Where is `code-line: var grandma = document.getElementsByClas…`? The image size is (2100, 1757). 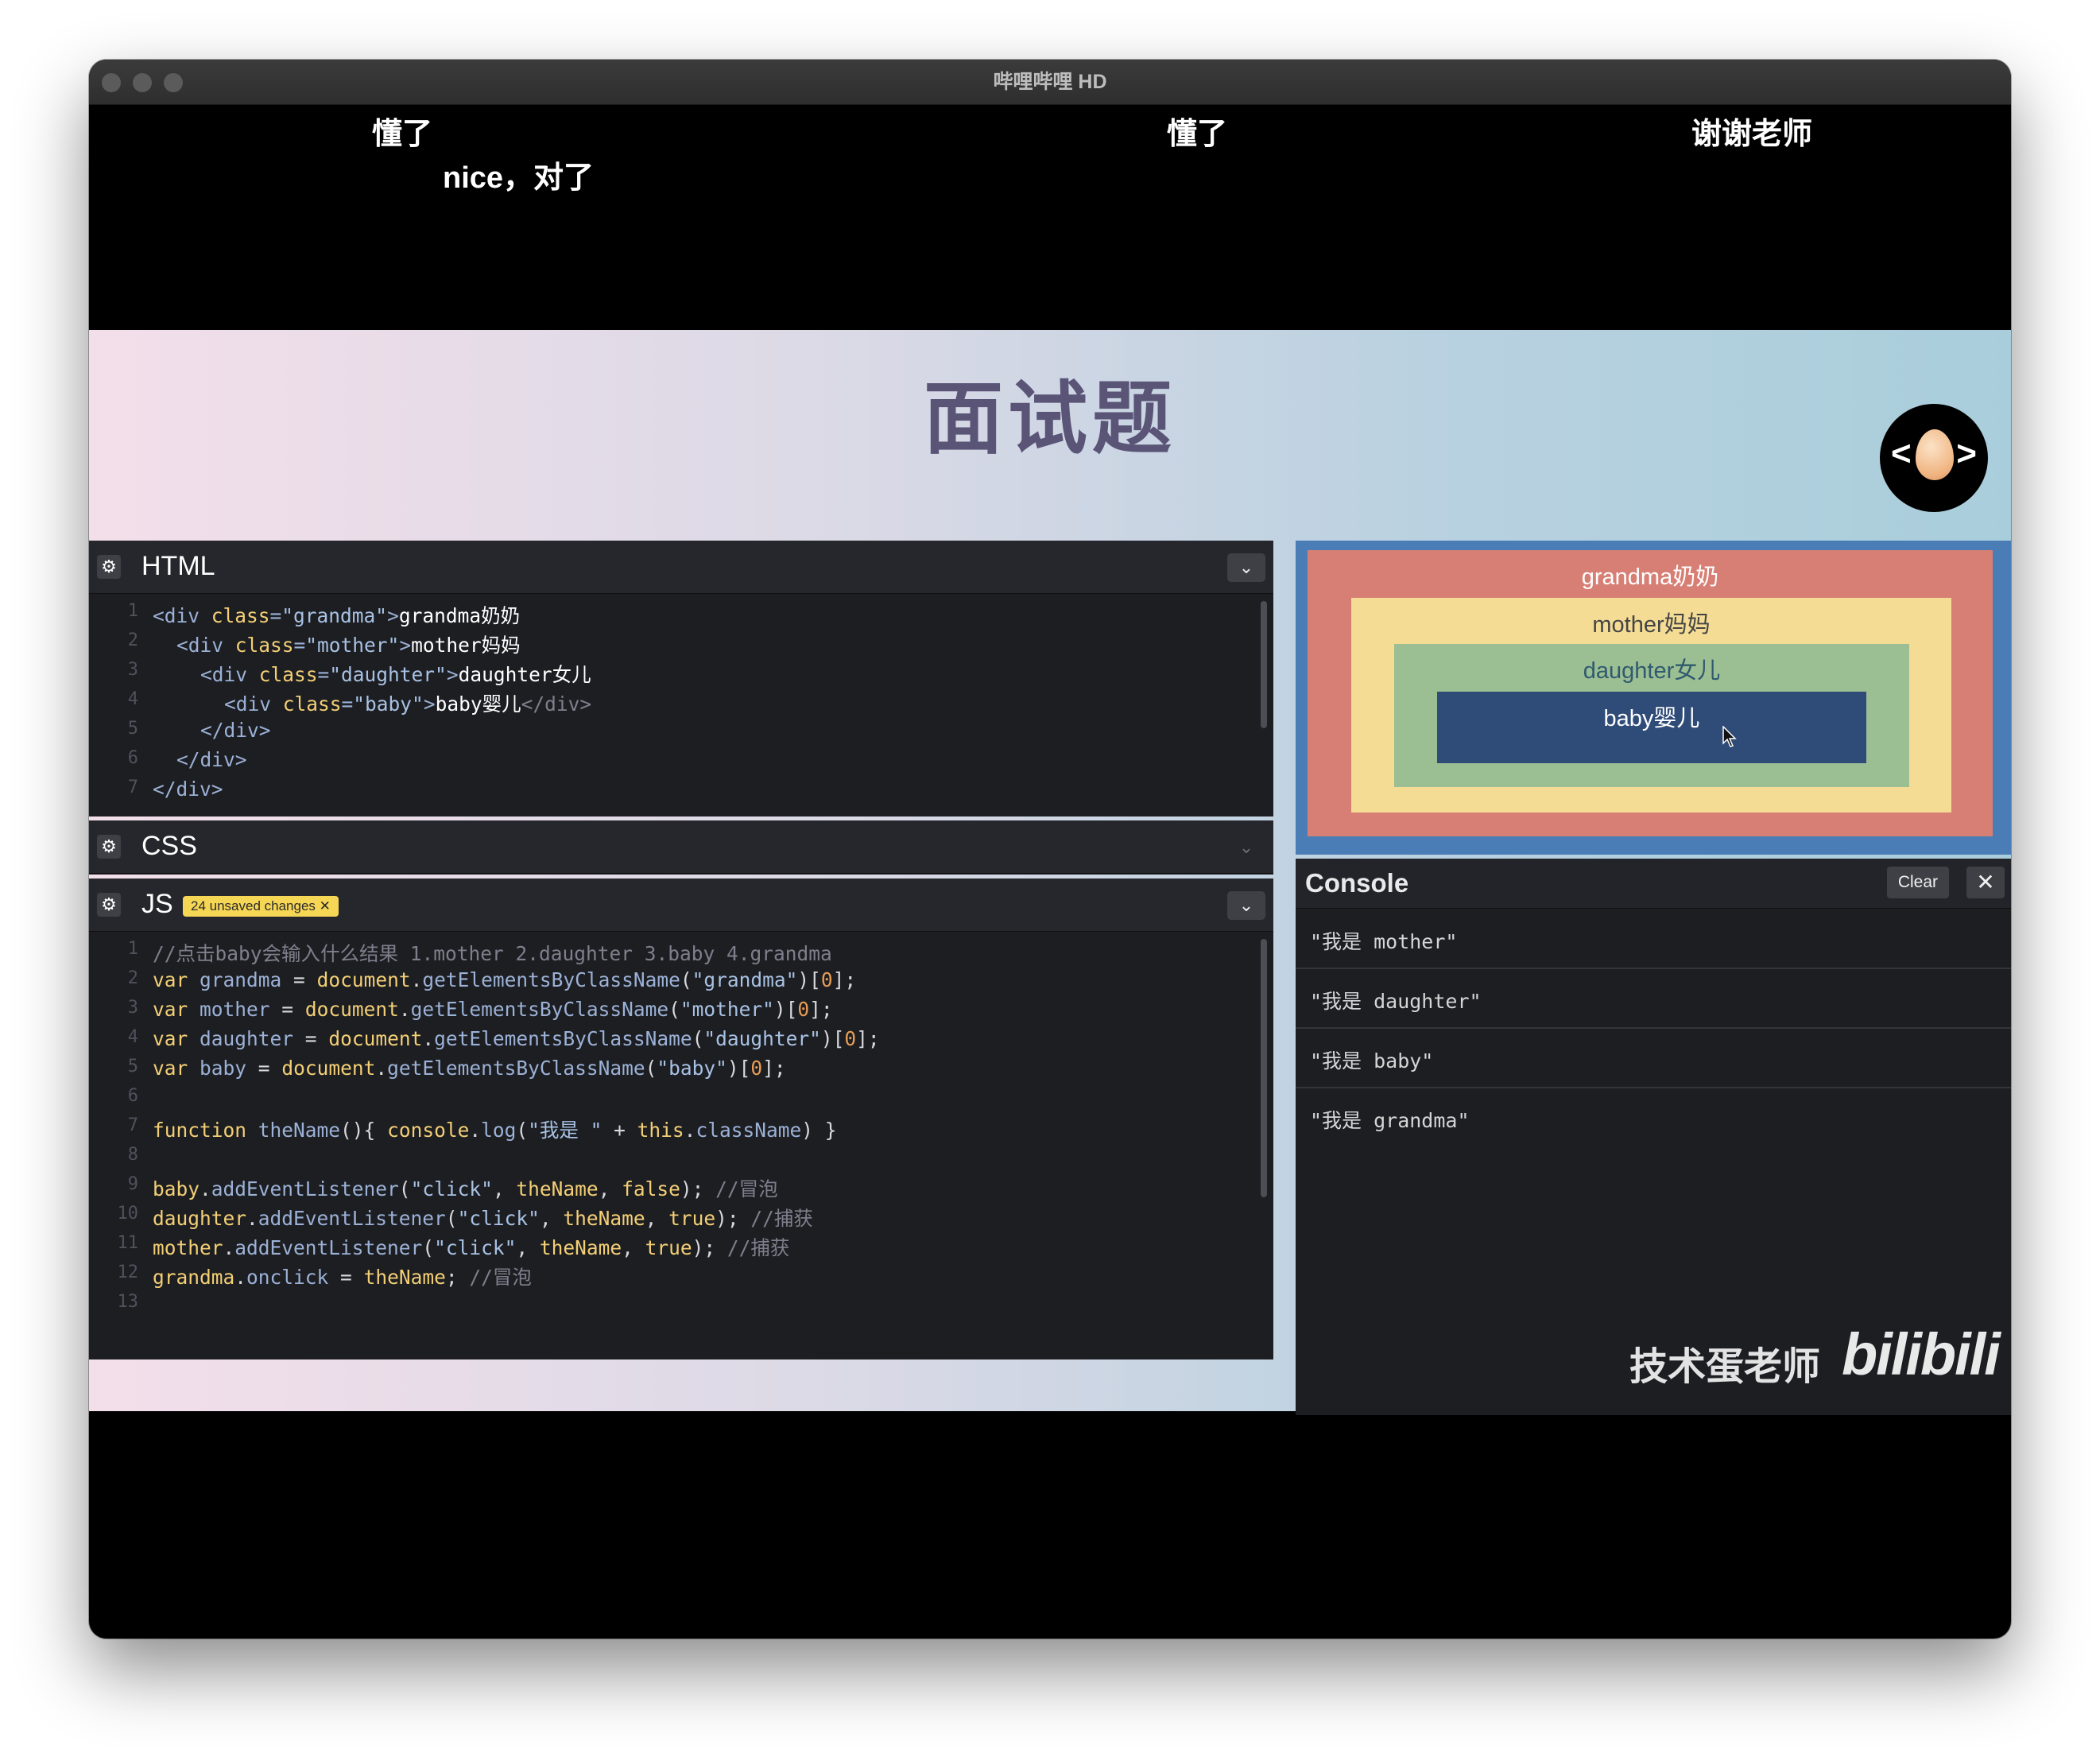 code-line: var grandma = document.getElementsByClas… is located at coordinates (504, 979).